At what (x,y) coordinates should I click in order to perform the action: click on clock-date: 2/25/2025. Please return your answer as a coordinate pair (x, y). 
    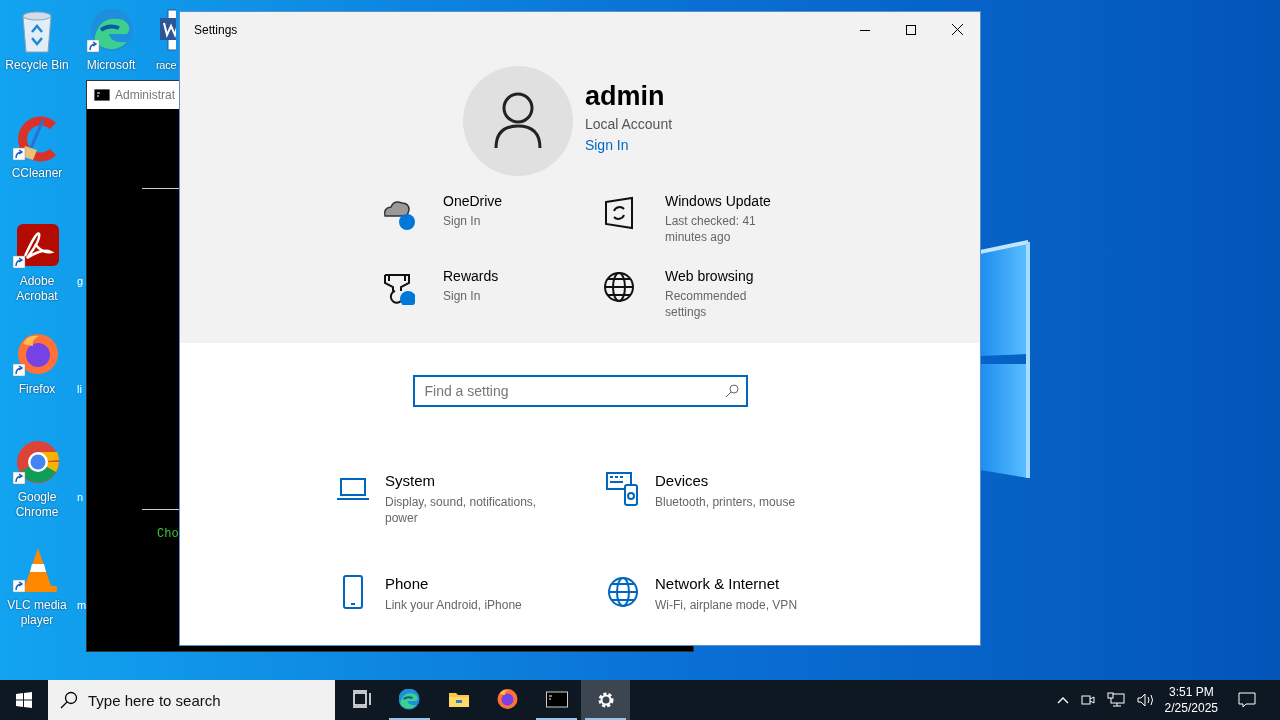
    Looking at the image, I should click on (1191, 708).